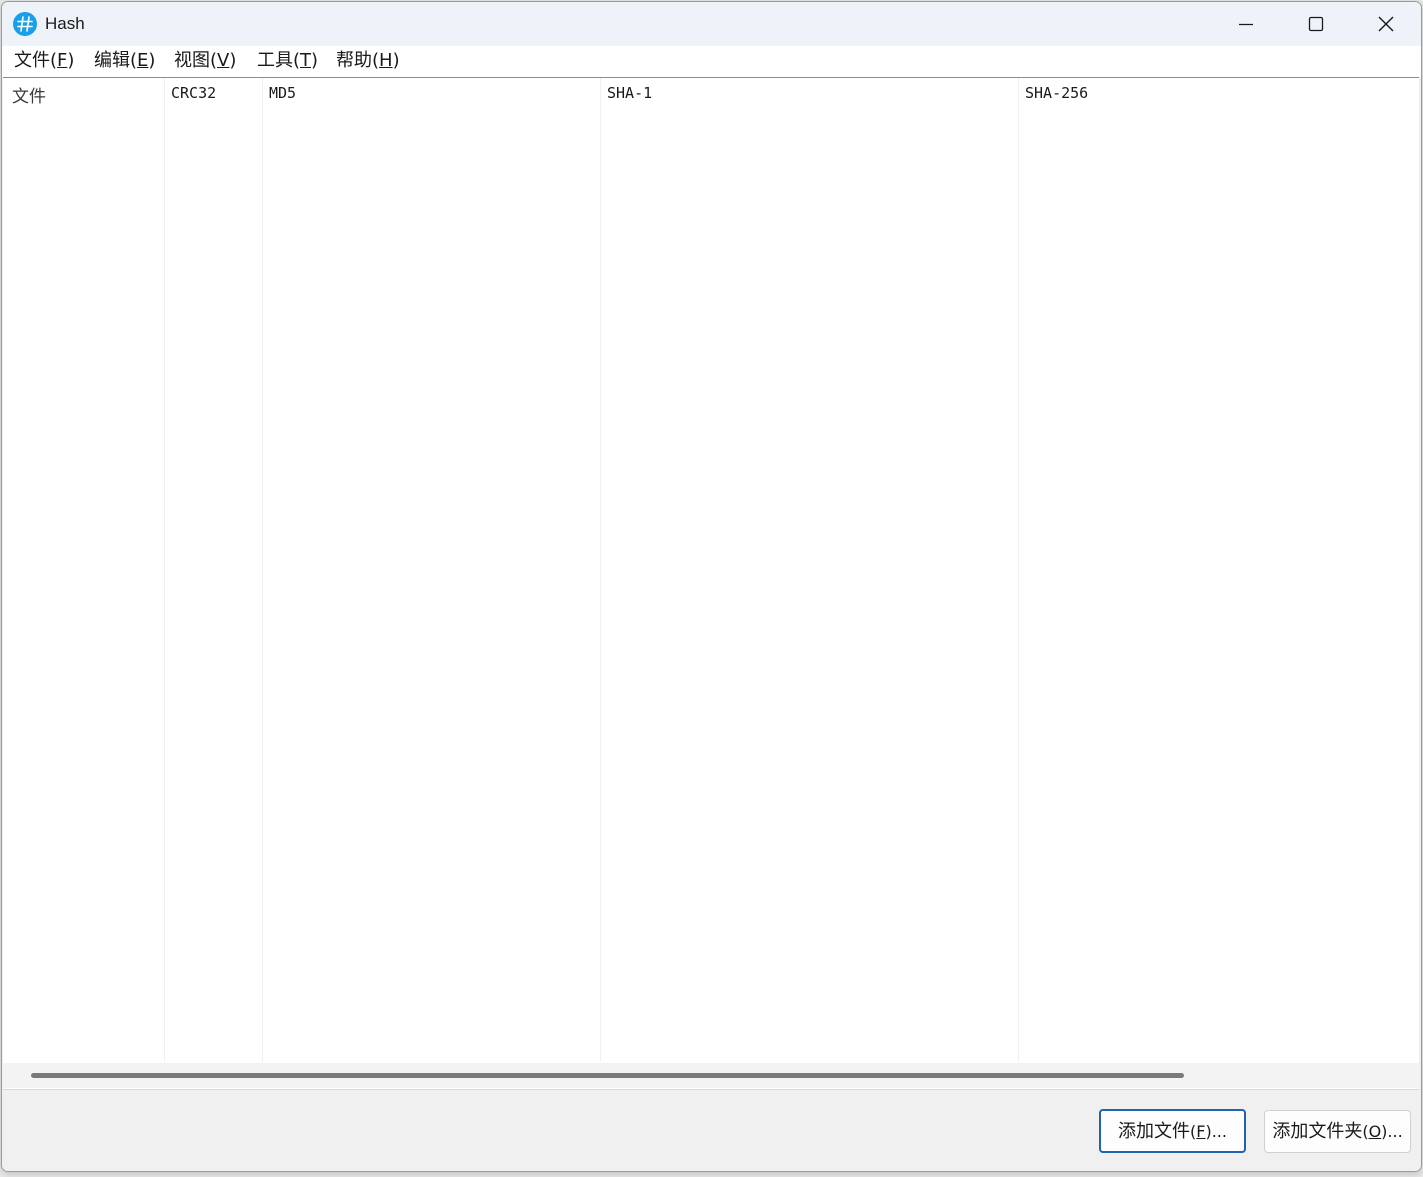  What do you see at coordinates (711, 61) in the screenshot?
I see `menu-bar: 文件(F) 编辑(E) 视图(V) 工具(T) 帮助(H)` at bounding box center [711, 61].